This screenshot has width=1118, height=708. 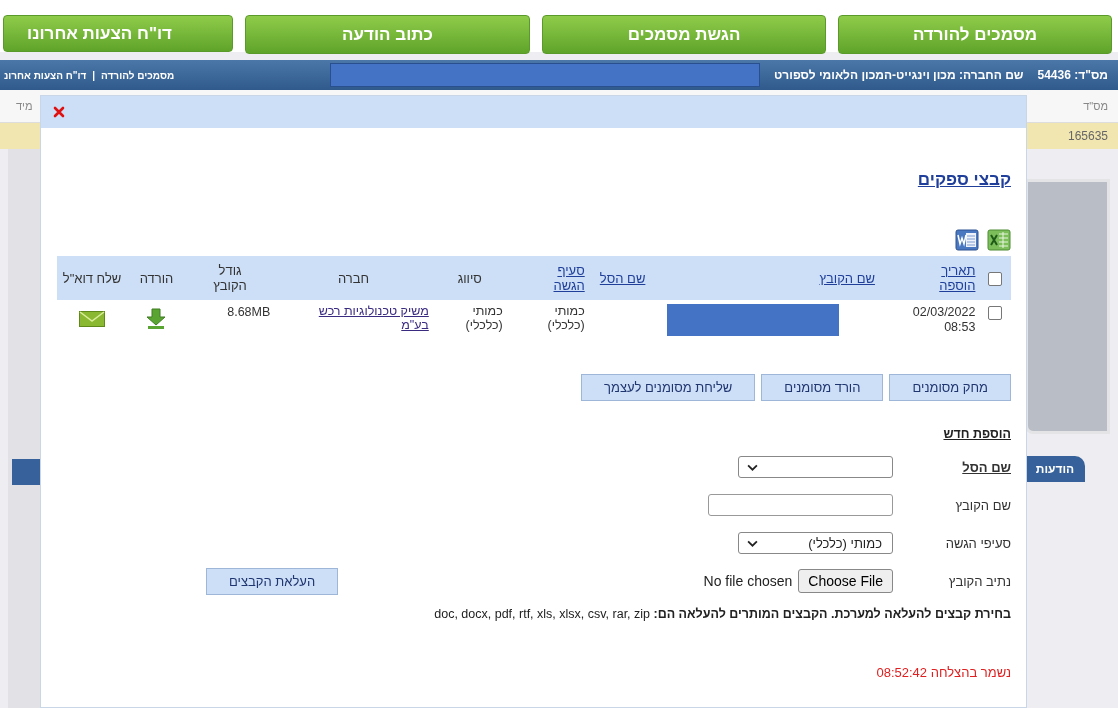 I want to click on record-id: מס"ד: 54436, so click(x=1072, y=75).